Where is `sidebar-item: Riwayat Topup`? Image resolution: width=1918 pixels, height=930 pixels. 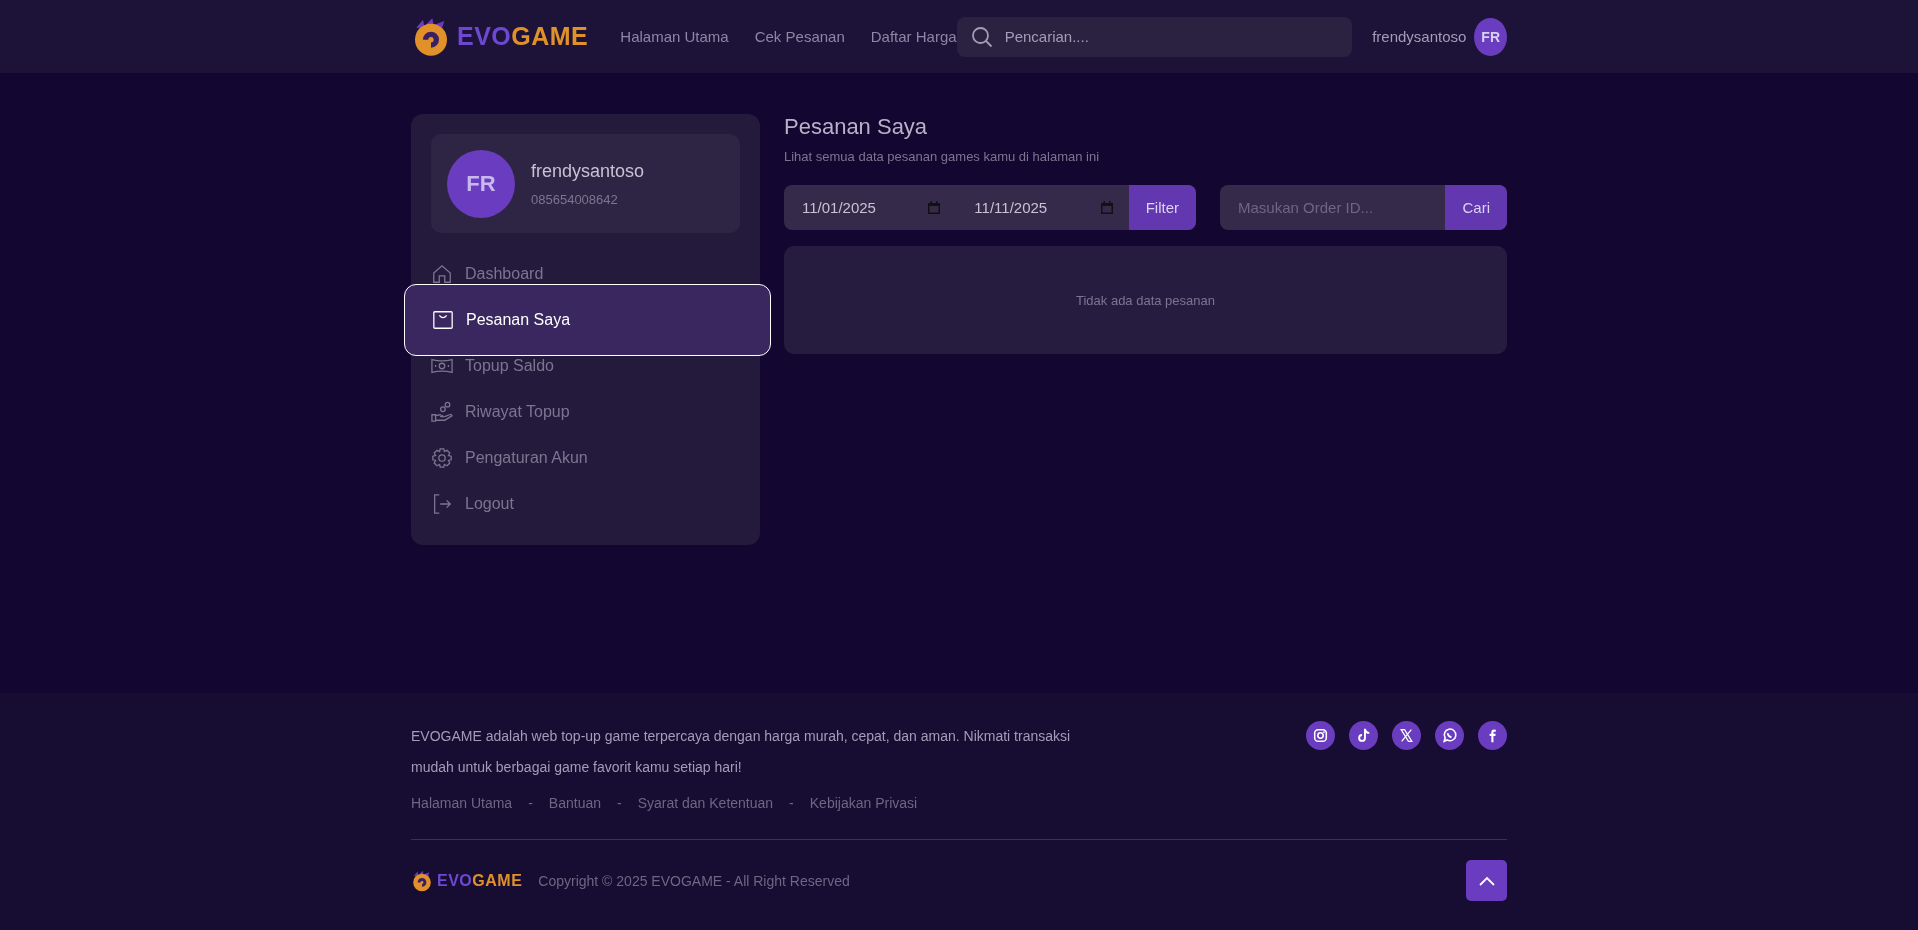 sidebar-item: Riwayat Topup is located at coordinates (585, 412).